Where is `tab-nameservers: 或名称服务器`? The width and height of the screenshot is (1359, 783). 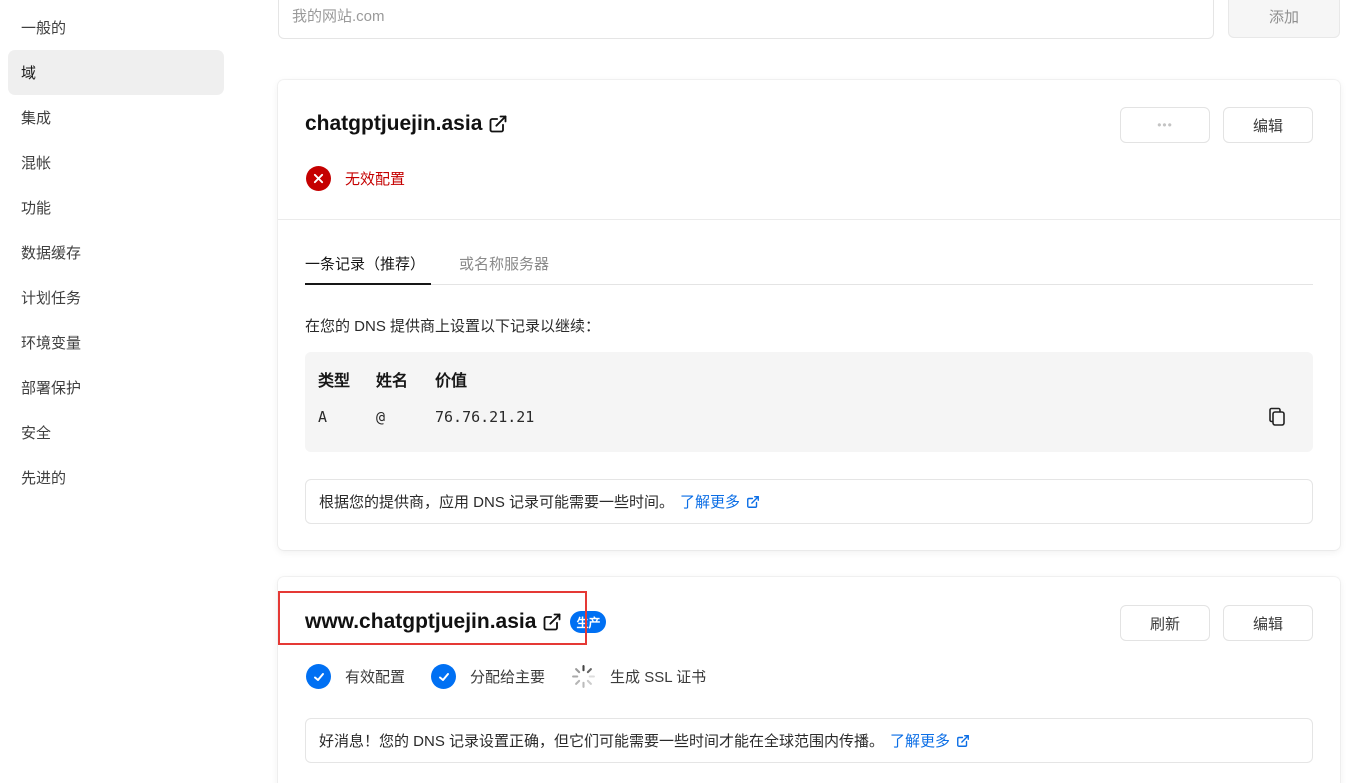
tab-nameservers: 或名称服务器 is located at coordinates (504, 269).